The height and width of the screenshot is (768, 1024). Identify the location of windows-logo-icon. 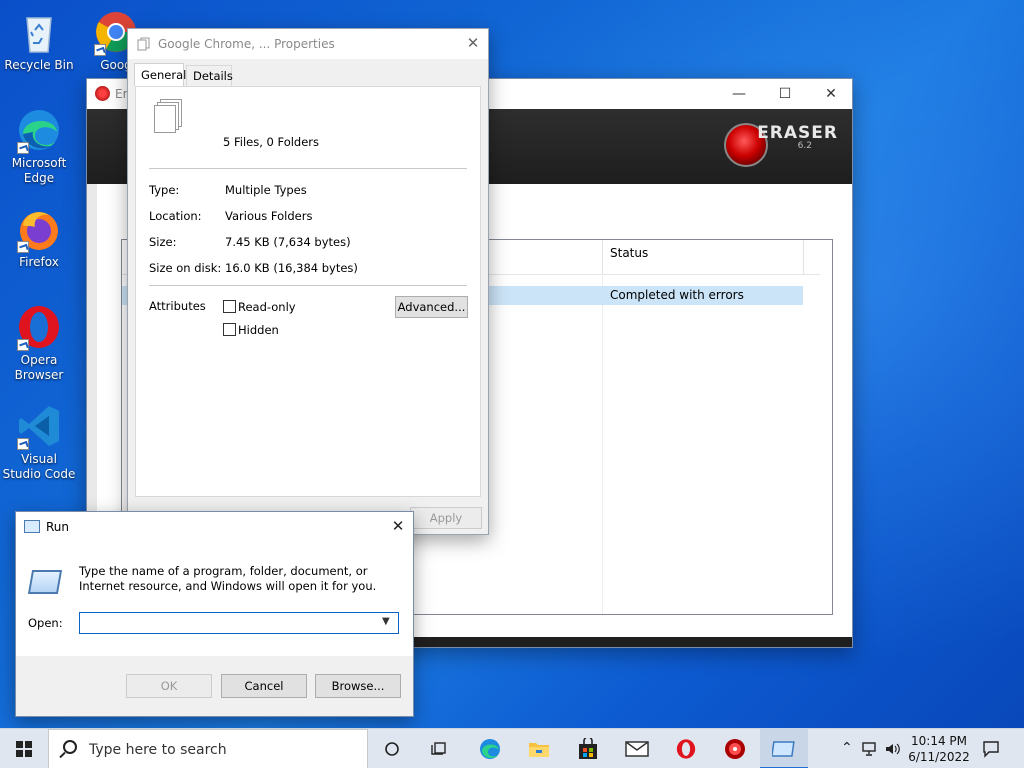
(24, 749).